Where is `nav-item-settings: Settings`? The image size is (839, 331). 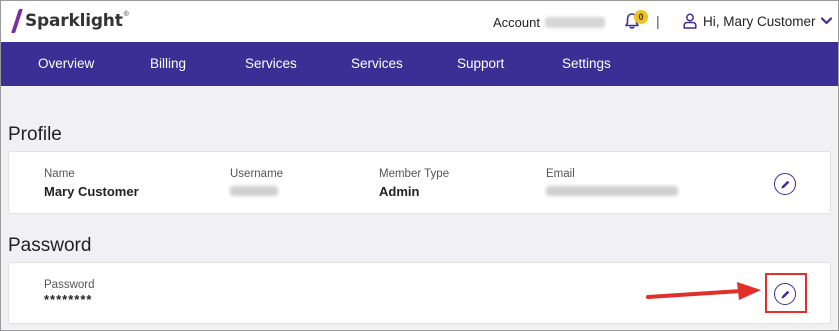 nav-item-settings: Settings is located at coordinates (586, 63).